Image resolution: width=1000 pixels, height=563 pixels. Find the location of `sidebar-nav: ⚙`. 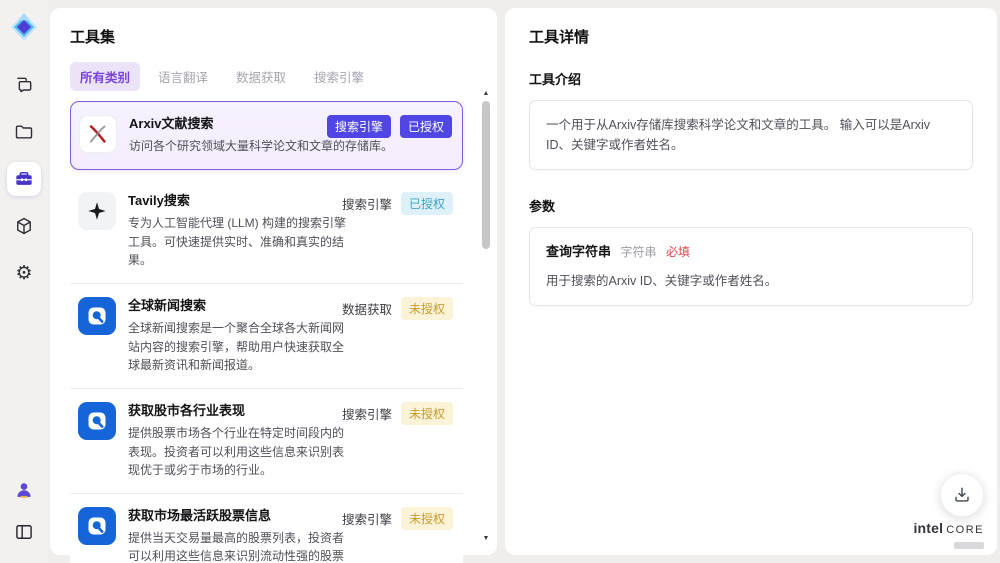

sidebar-nav: ⚙ is located at coordinates (24, 179).